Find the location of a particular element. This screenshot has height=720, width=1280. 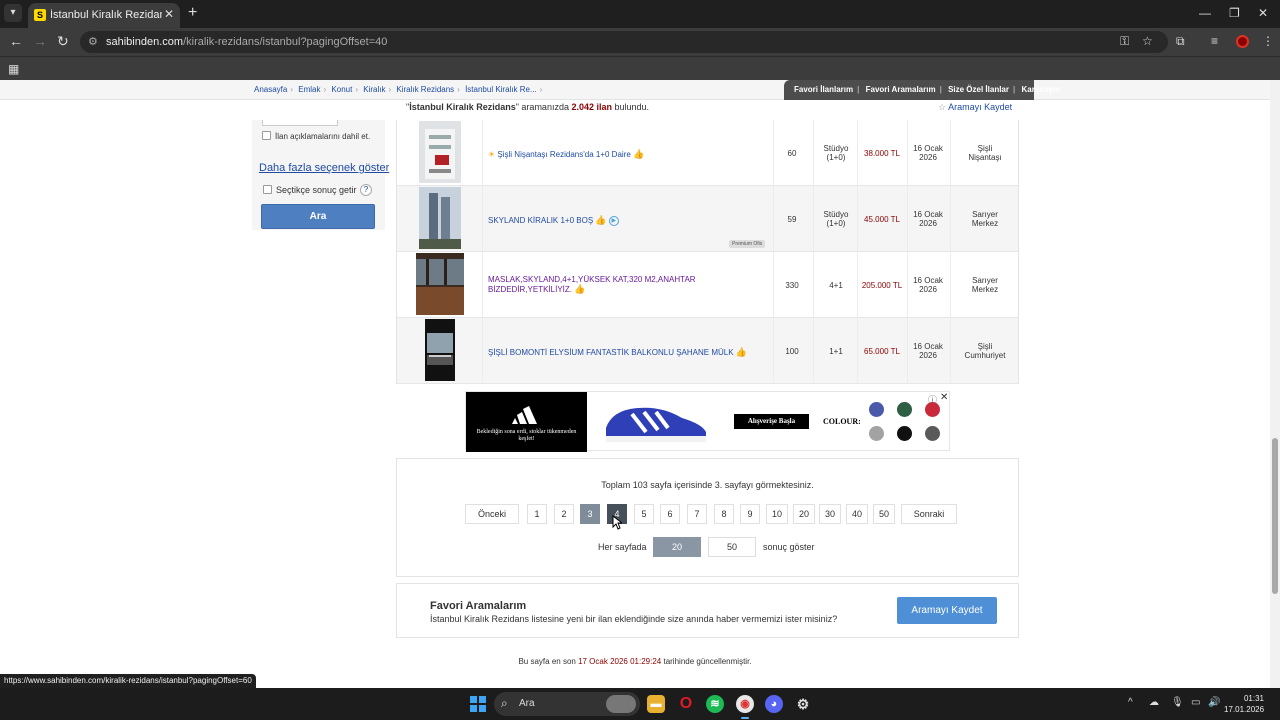

page-link: 9 is located at coordinates (750, 514).